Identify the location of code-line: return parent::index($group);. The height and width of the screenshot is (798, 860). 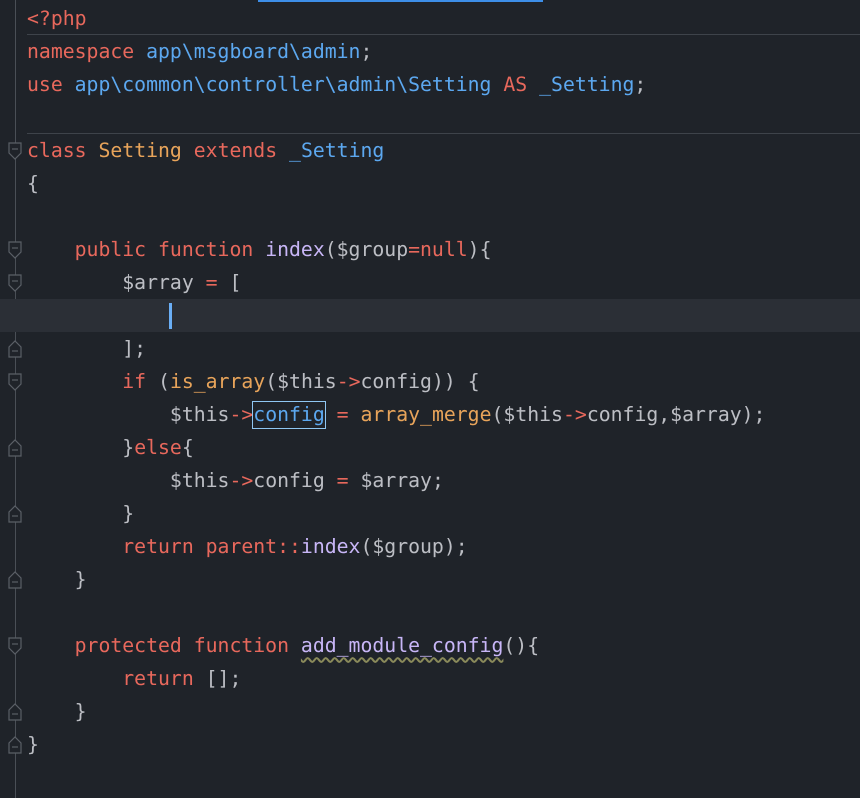
(294, 547).